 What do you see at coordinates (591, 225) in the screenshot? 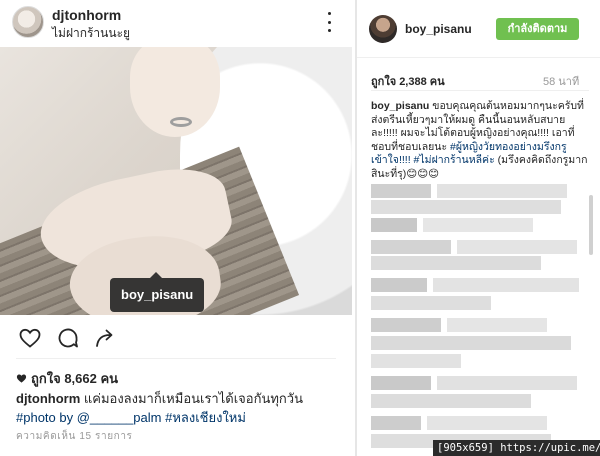
I see `scrollbar` at bounding box center [591, 225].